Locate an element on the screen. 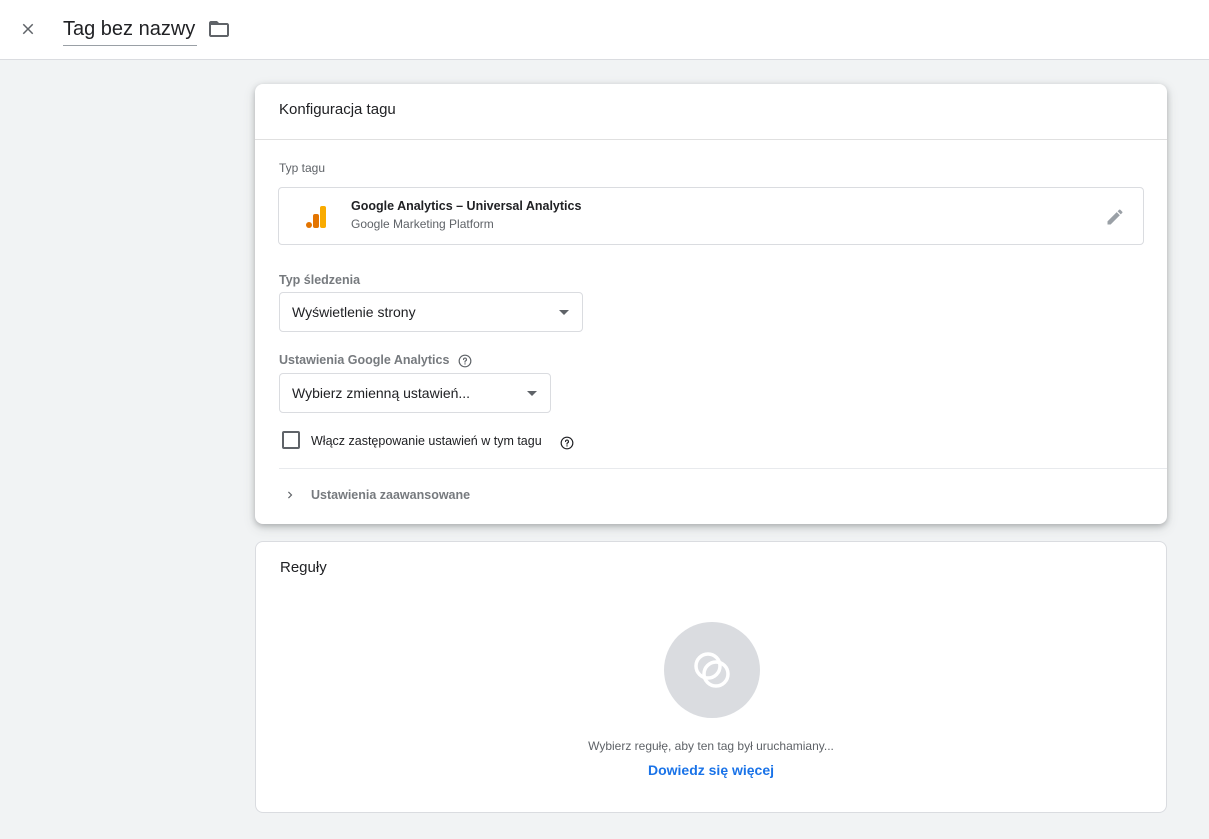 The width and height of the screenshot is (1209, 839). learn-more-label: Dowiedz się więcej is located at coordinates (711, 770).